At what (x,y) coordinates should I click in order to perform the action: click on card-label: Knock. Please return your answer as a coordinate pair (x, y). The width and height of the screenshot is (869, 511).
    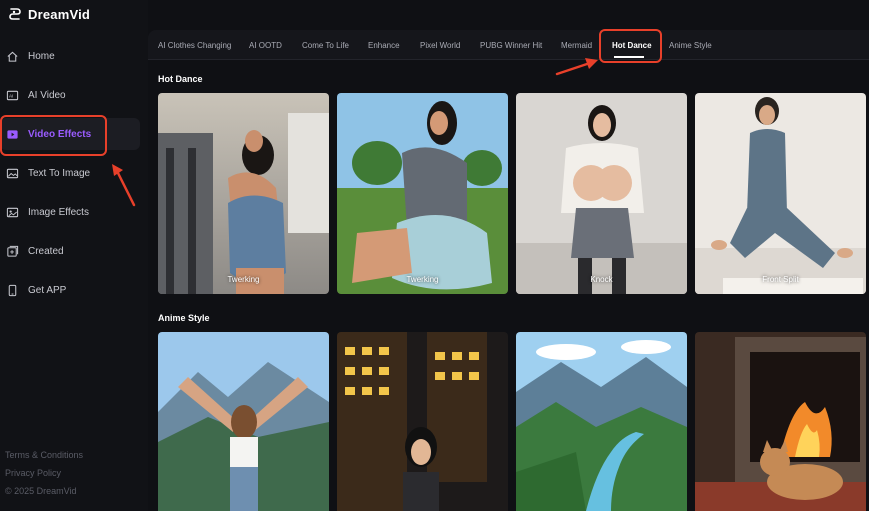
    Looking at the image, I should click on (601, 279).